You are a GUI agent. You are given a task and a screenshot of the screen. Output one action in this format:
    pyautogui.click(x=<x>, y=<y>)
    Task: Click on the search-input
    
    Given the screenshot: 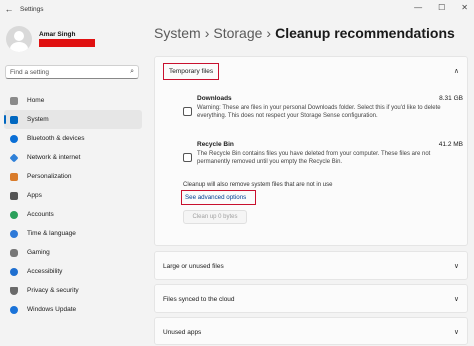 What is the action you would take?
    pyautogui.click(x=70, y=72)
    